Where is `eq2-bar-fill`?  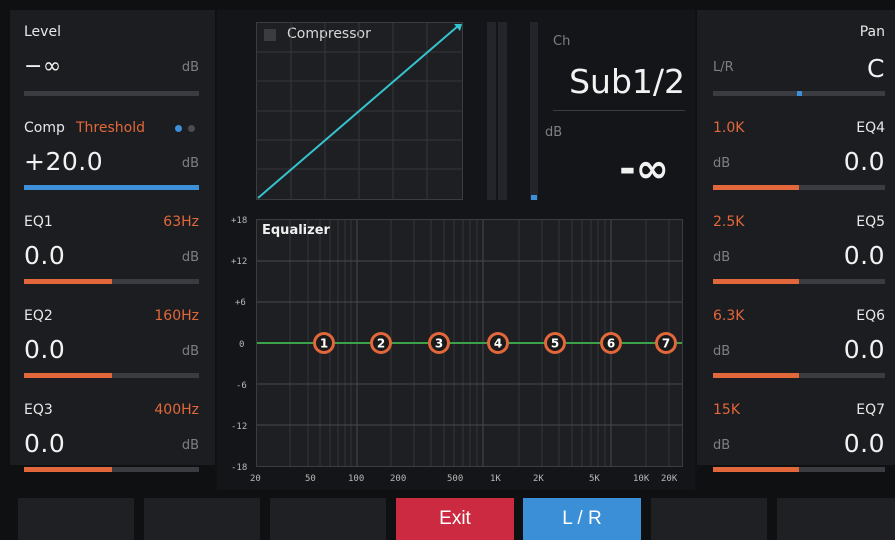
eq2-bar-fill is located at coordinates (68, 375).